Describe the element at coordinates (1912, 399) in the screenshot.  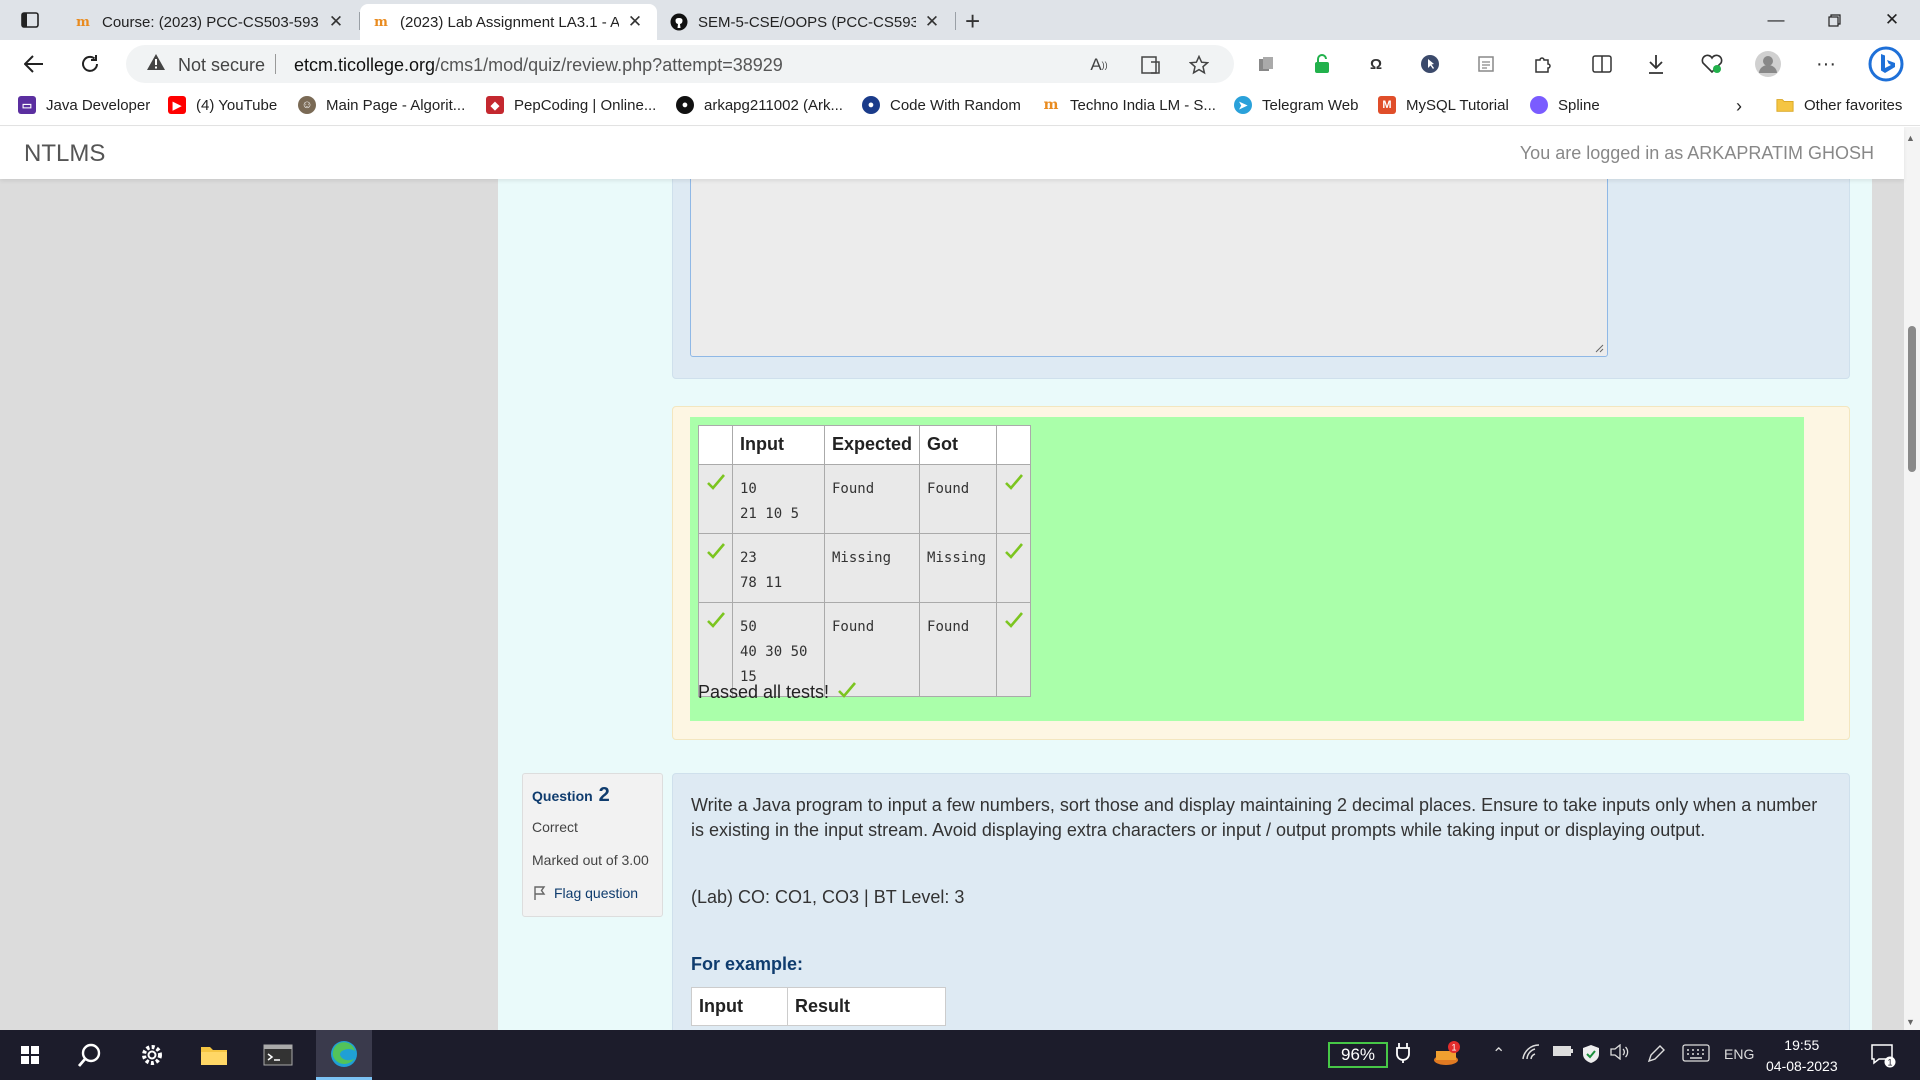
I see `scrollbar-thumb` at that location.